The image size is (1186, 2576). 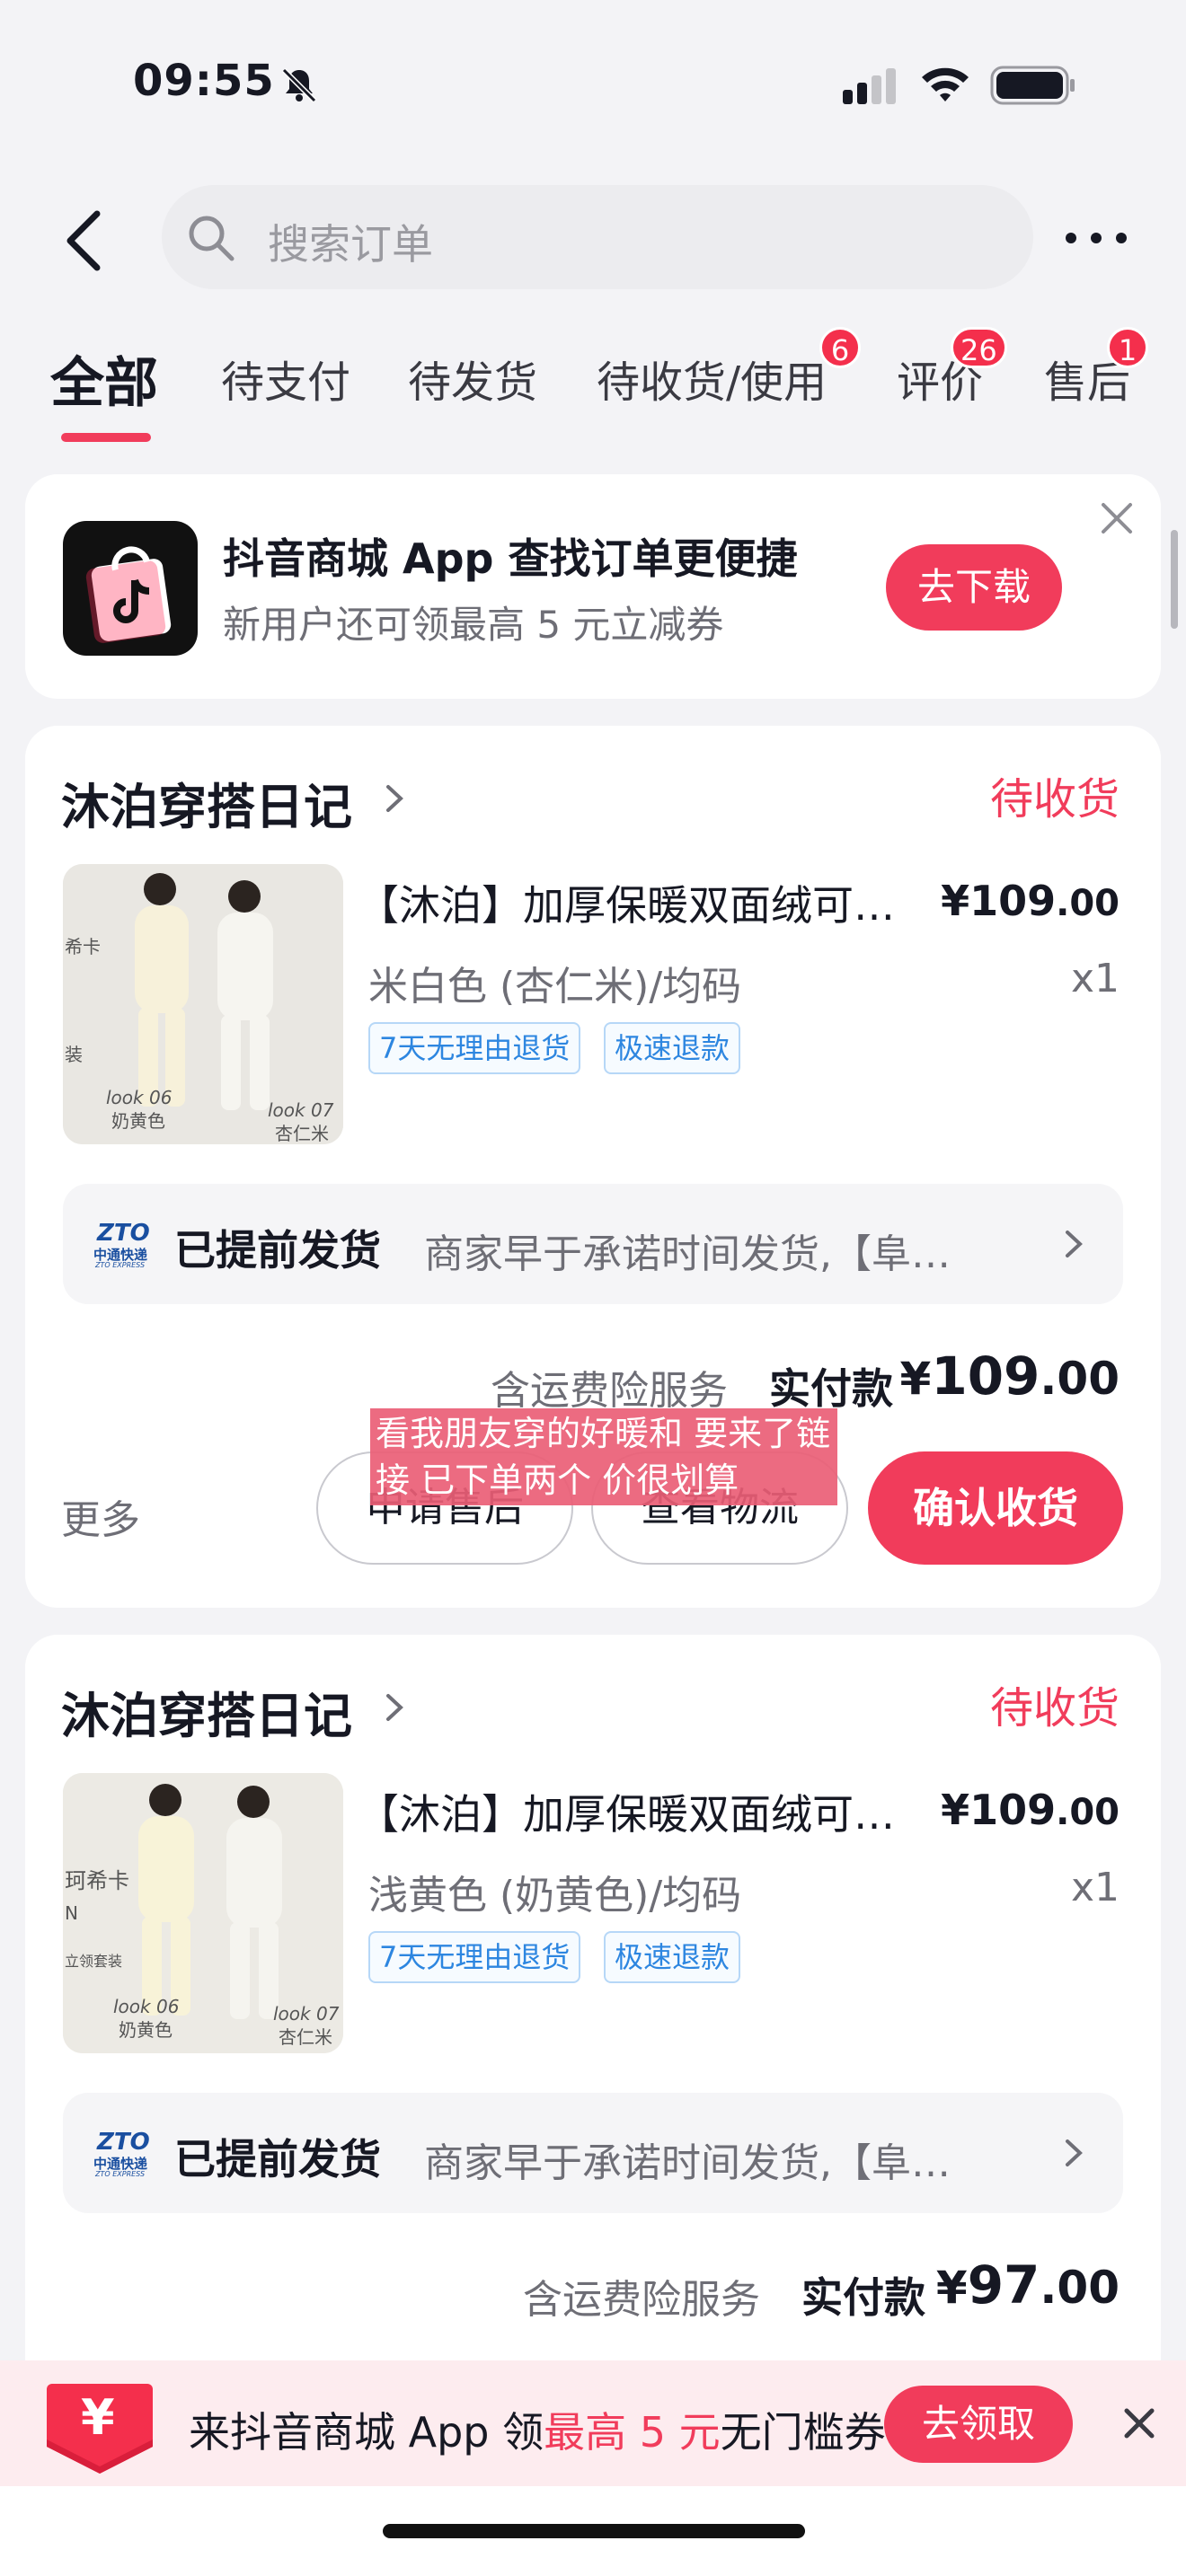 I want to click on home-indicator, so click(x=594, y=2531).